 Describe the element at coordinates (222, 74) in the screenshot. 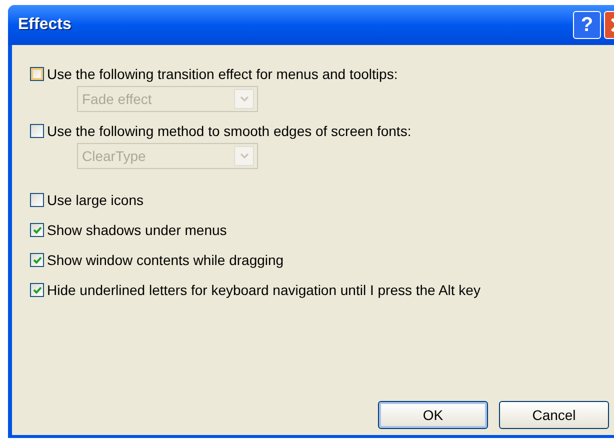

I see `option-label: Use the following transition effect for menus and tooltips:` at that location.